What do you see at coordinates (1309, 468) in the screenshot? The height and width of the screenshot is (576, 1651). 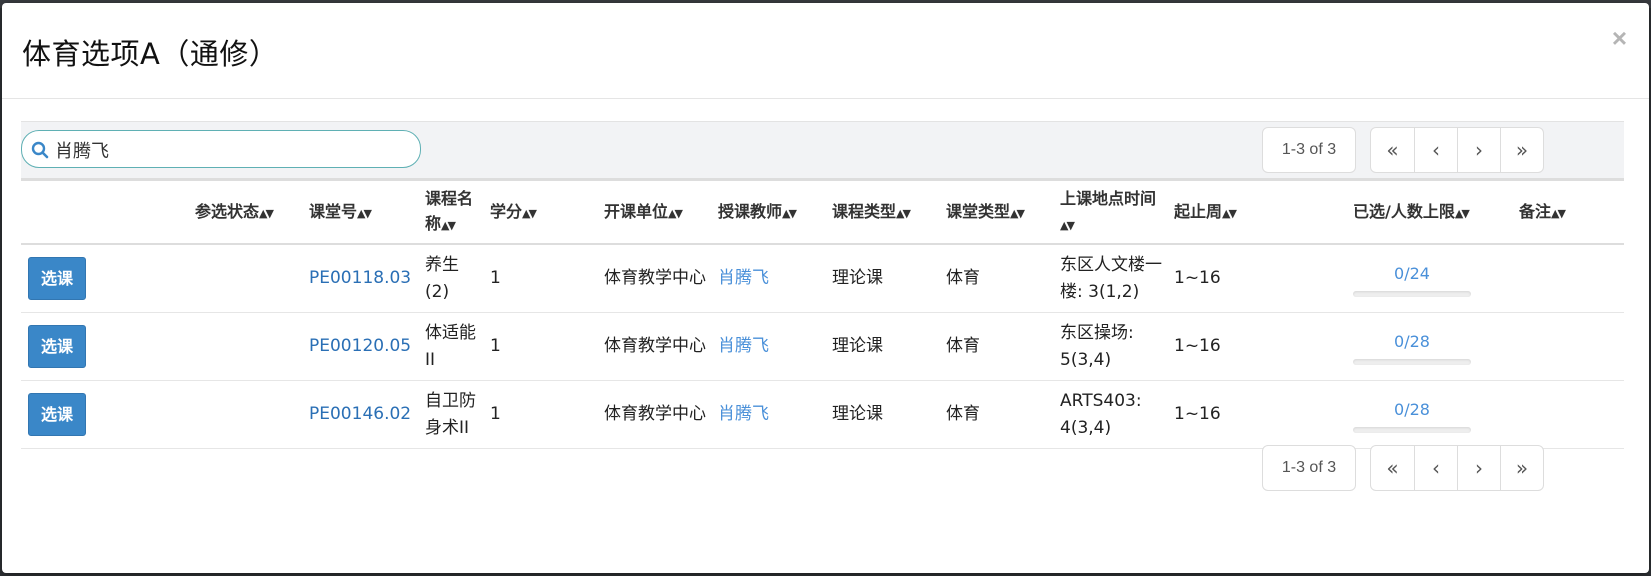 I see `pagination-info-bottom: 1-3 of 3` at bounding box center [1309, 468].